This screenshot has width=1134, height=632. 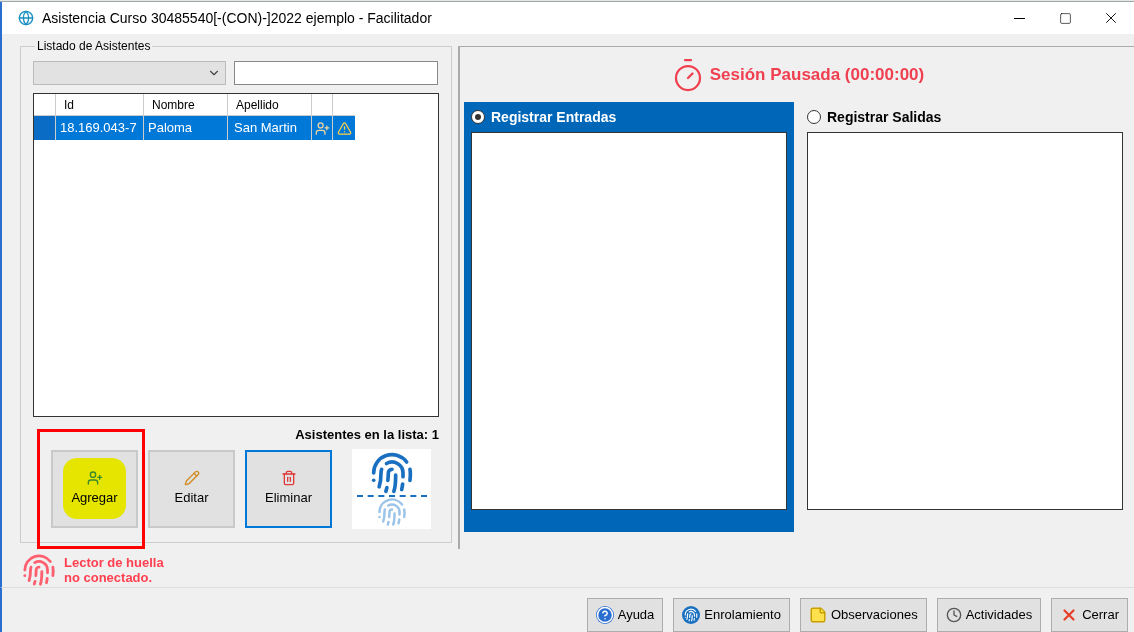 What do you see at coordinates (114, 562) in the screenshot?
I see `reader-status: Lector de huella` at bounding box center [114, 562].